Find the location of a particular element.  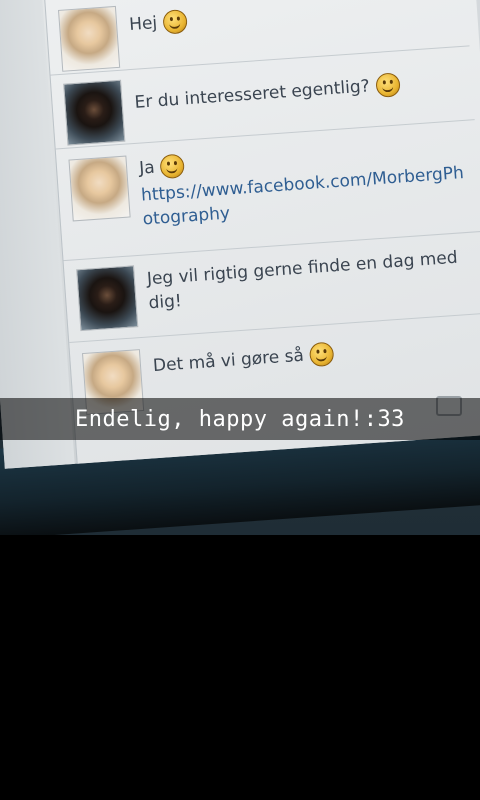

message-text-row: Hej is located at coordinates (158, 23).